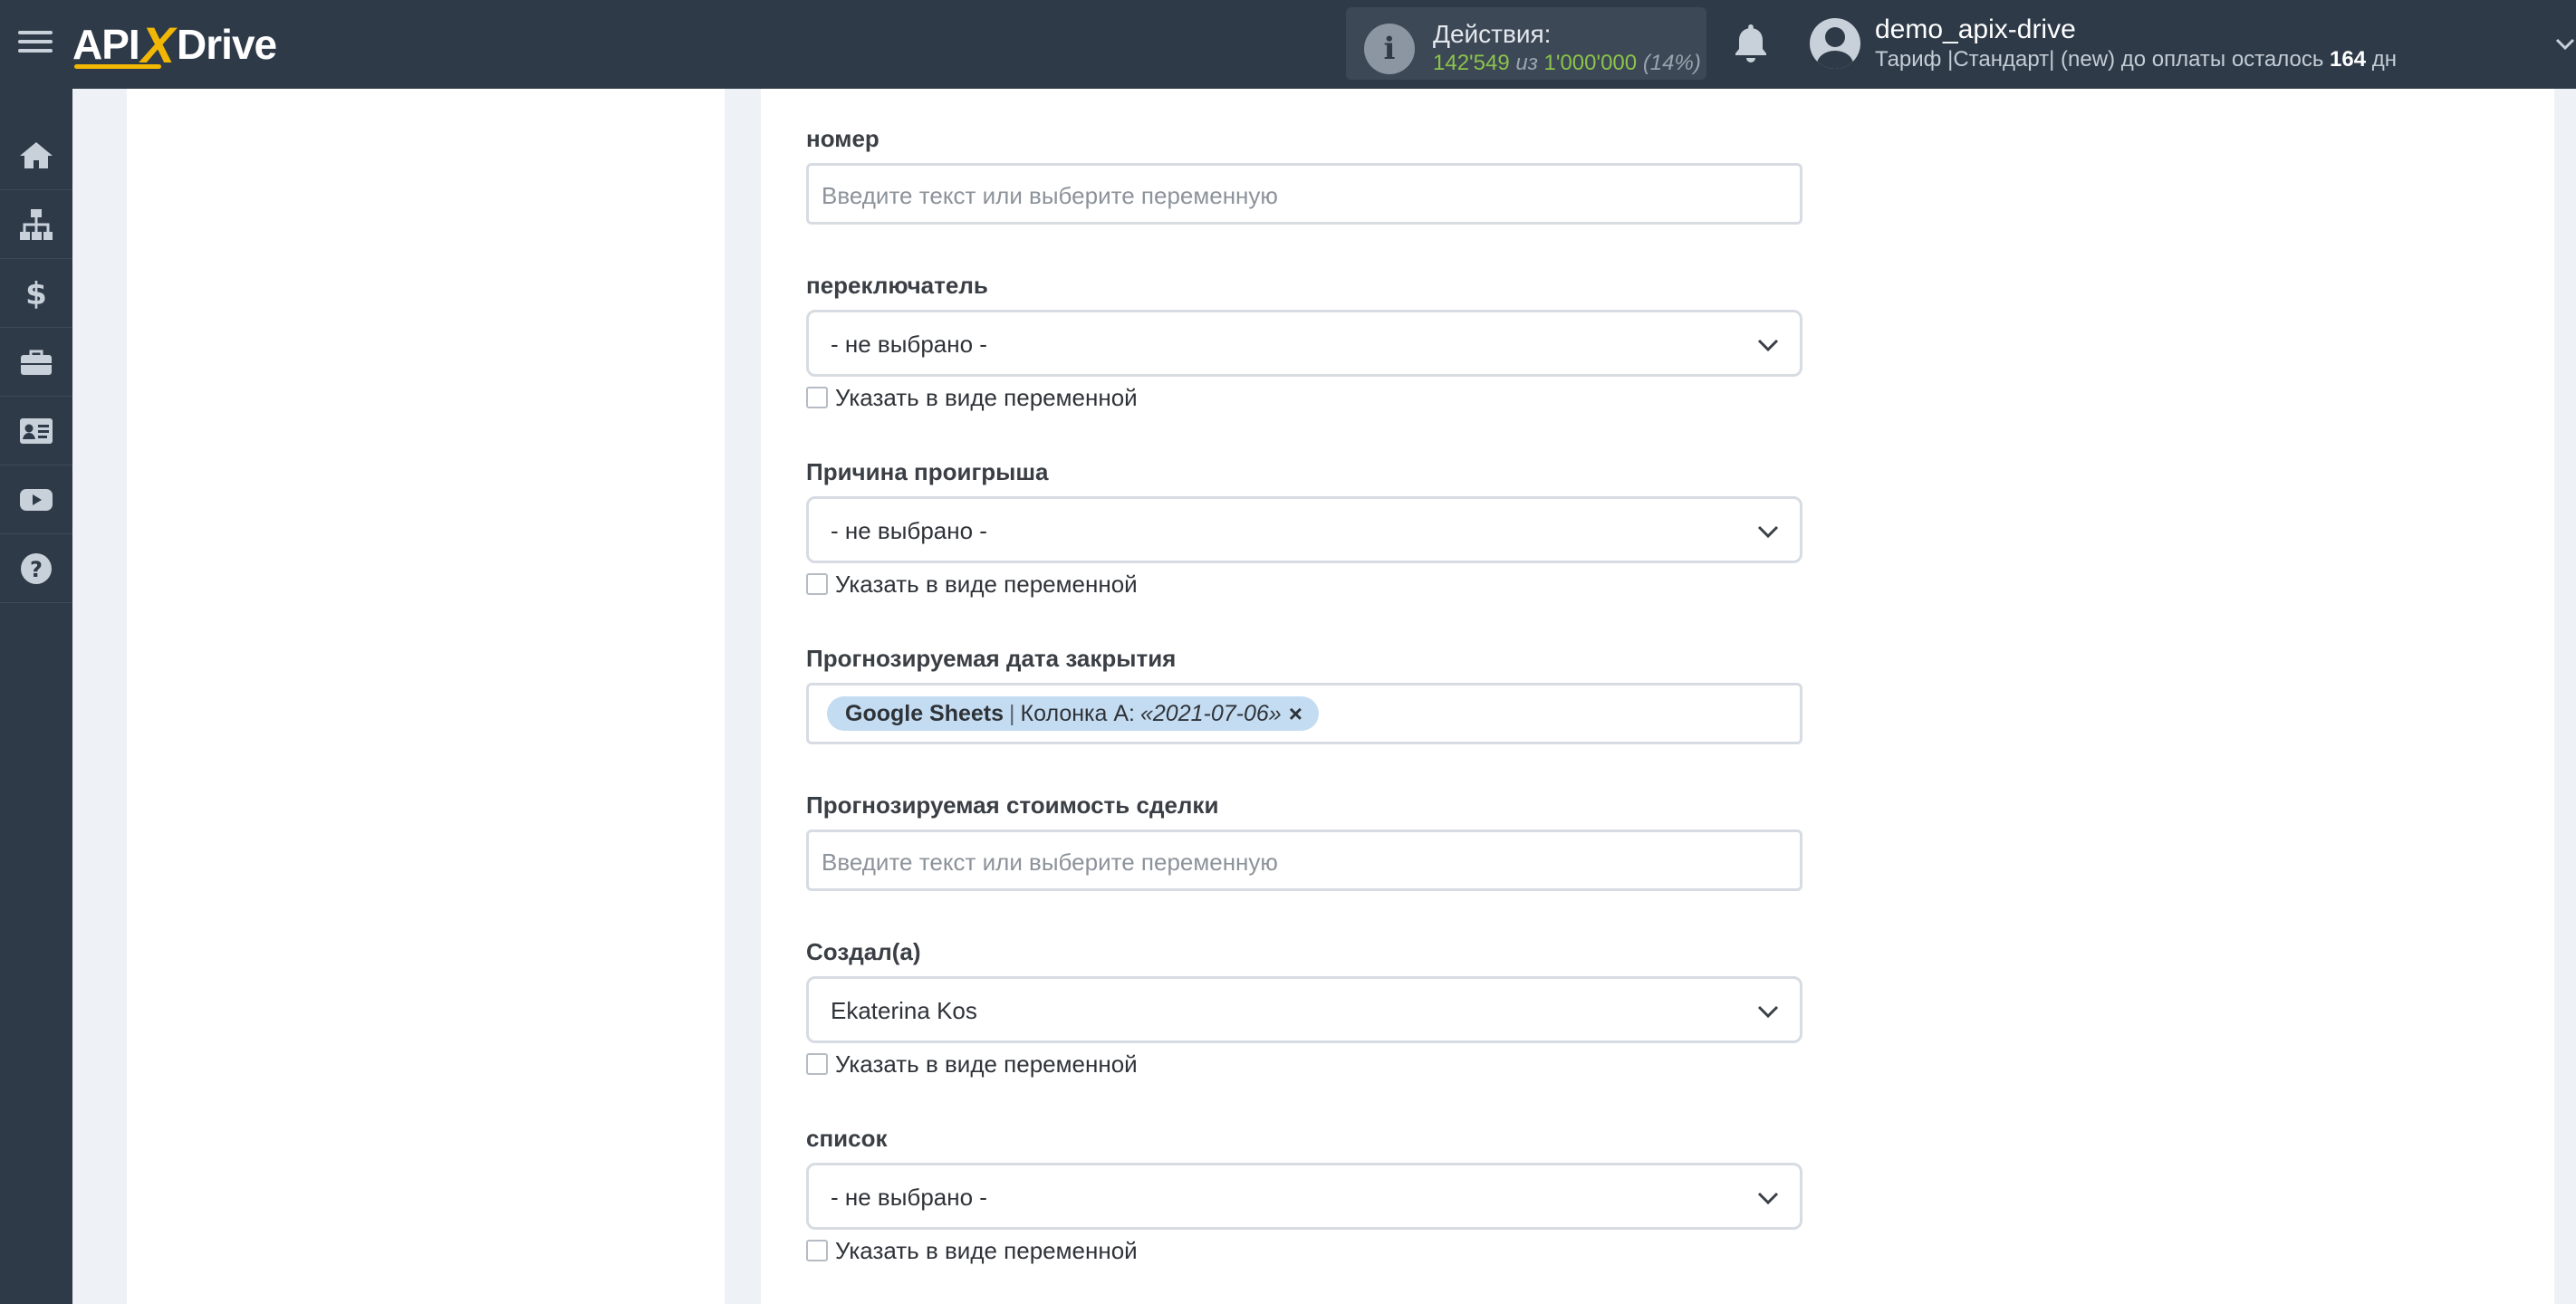 The height and width of the screenshot is (1304, 2576). Describe the element at coordinates (1389, 49) in the screenshot. I see `info-icon: i` at that location.